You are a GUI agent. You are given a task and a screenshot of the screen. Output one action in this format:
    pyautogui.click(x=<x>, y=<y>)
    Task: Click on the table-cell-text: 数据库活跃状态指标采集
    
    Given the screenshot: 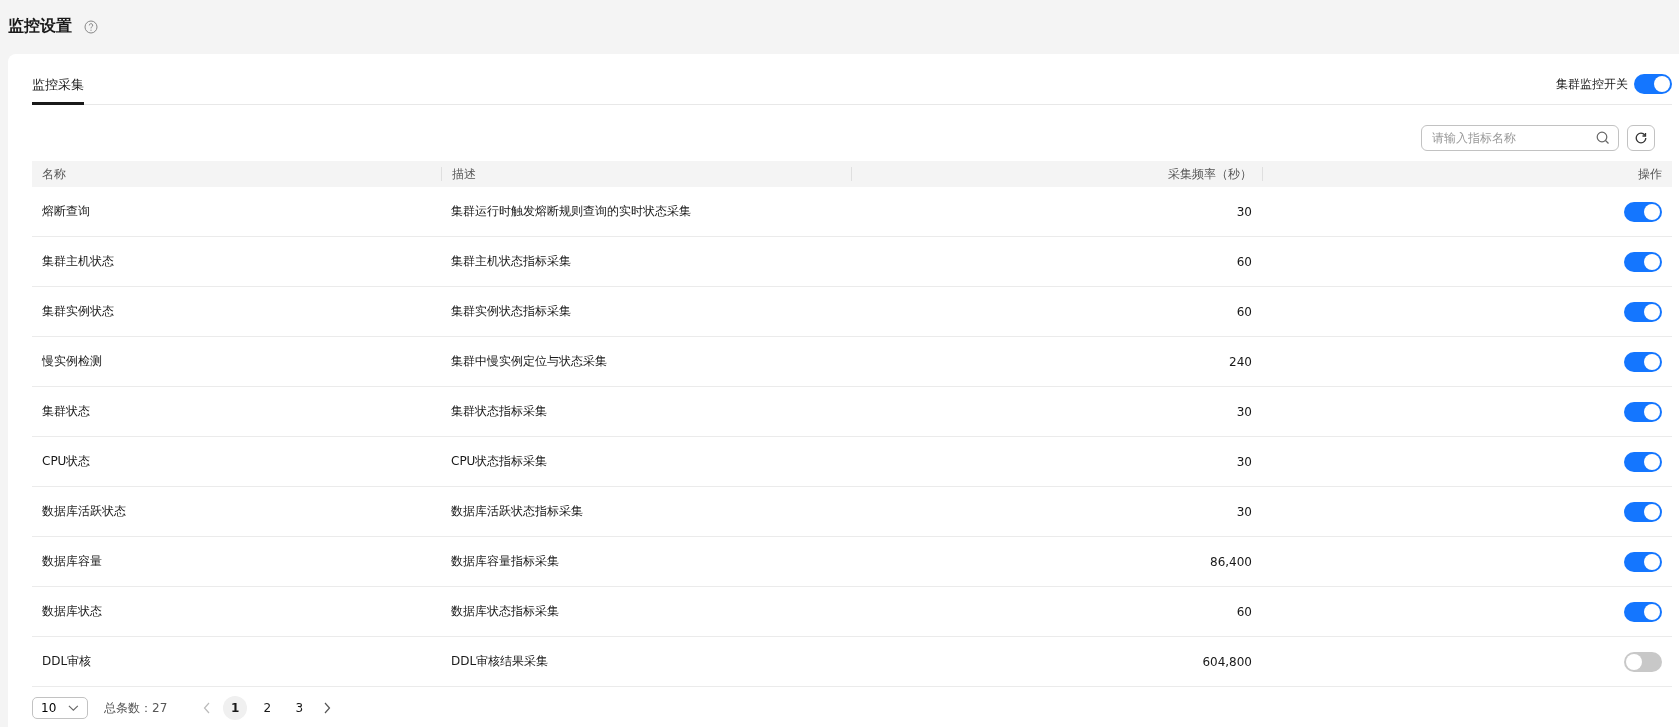 What is the action you would take?
    pyautogui.click(x=517, y=511)
    